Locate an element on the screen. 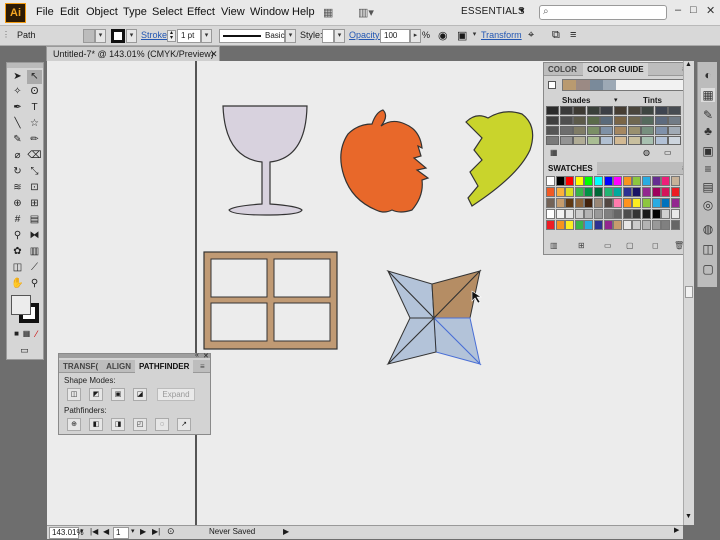 Image resolution: width=720 pixels, height=540 pixels. intersect-button: ▣ is located at coordinates (118, 394).